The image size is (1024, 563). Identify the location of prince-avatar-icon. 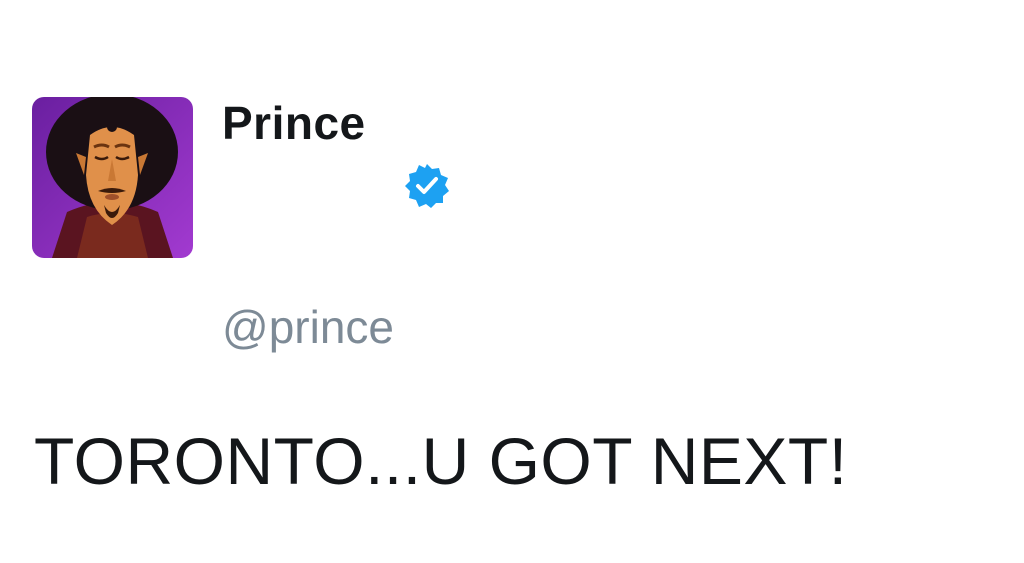
(112, 177).